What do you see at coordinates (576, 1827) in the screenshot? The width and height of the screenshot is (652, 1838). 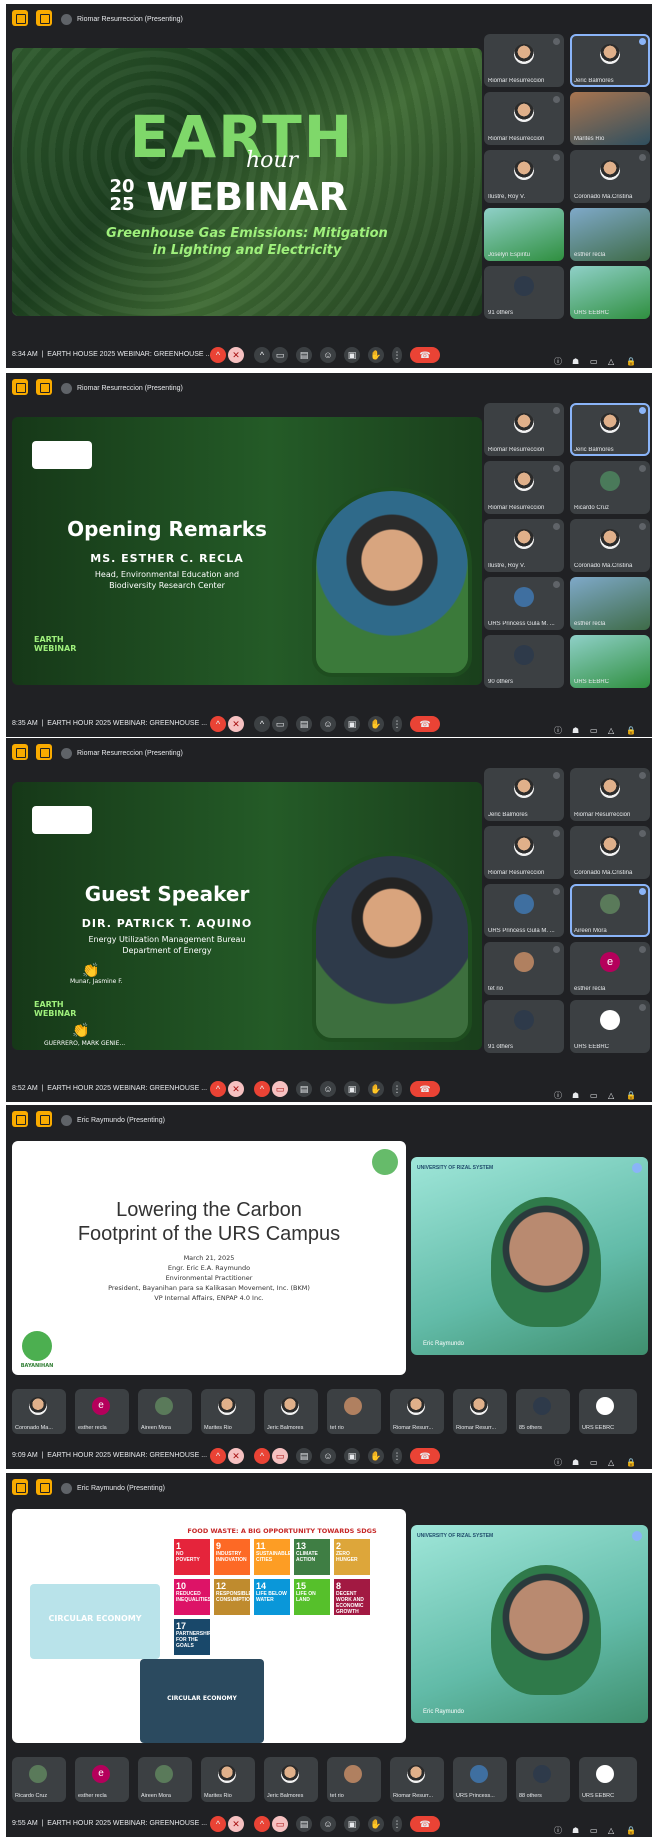 I see `people-icon: ☗` at bounding box center [576, 1827].